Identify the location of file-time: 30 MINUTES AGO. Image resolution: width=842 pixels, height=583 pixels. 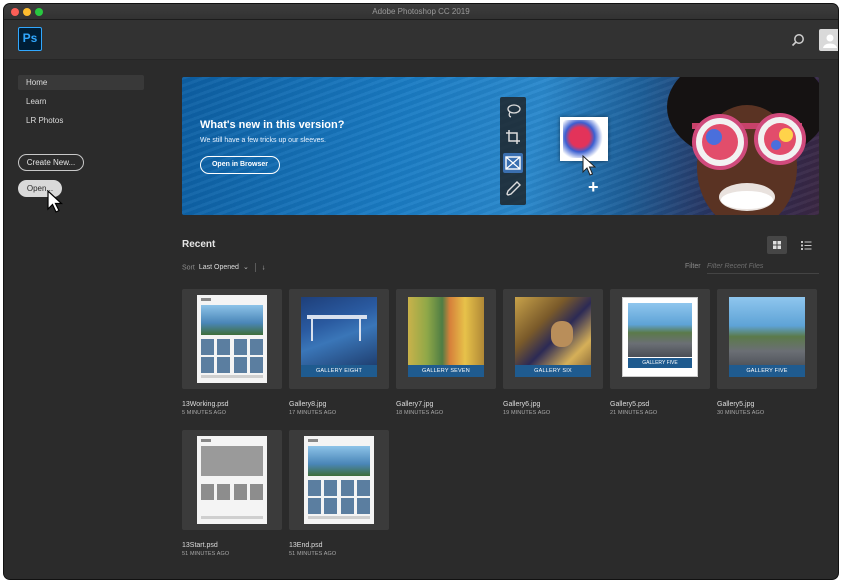
(741, 413).